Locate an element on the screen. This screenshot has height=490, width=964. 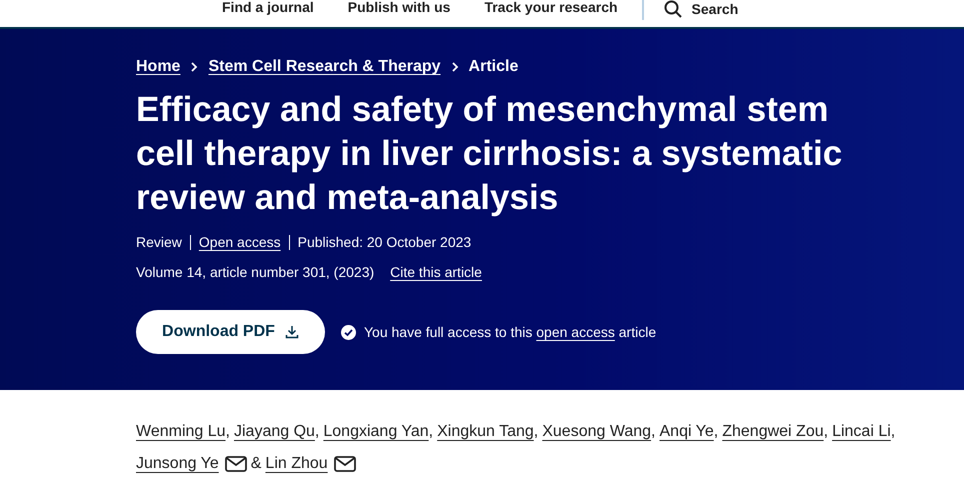
author-link: Wenming Lu is located at coordinates (181, 432).